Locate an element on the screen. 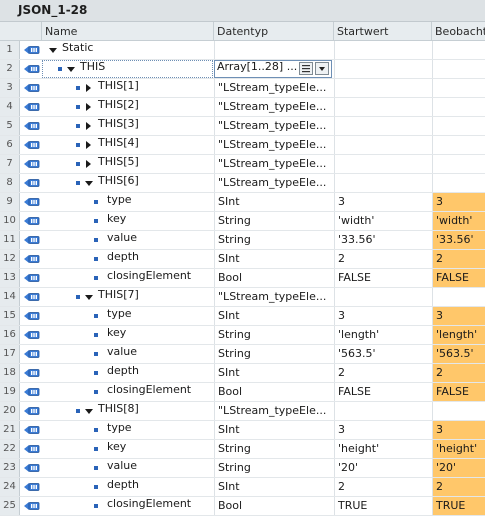  table-row: 23 value String '20' '20' is located at coordinates (242, 468).